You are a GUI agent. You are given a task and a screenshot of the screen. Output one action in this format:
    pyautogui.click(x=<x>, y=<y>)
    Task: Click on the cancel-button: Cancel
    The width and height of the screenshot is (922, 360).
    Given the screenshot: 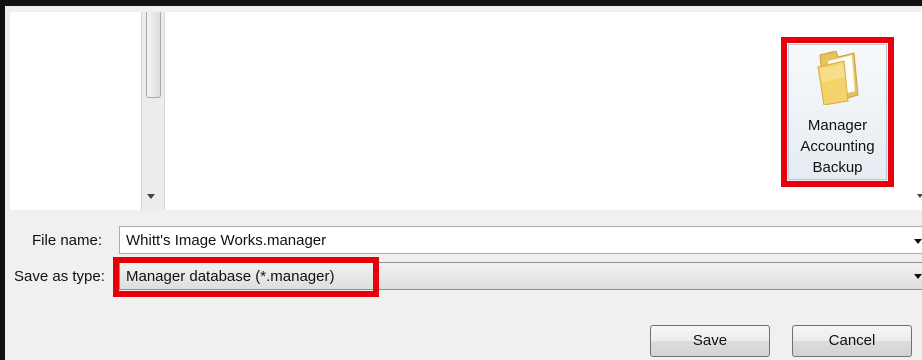 What is the action you would take?
    pyautogui.click(x=852, y=341)
    